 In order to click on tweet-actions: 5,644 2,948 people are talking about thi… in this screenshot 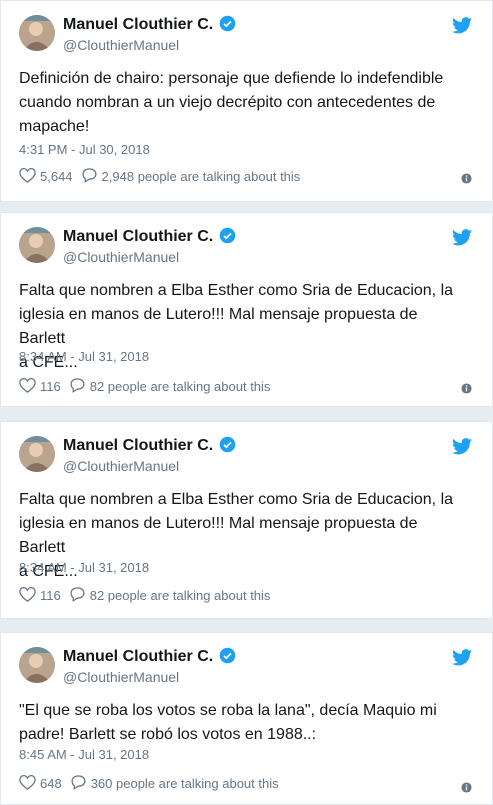, I will do `click(159, 176)`.